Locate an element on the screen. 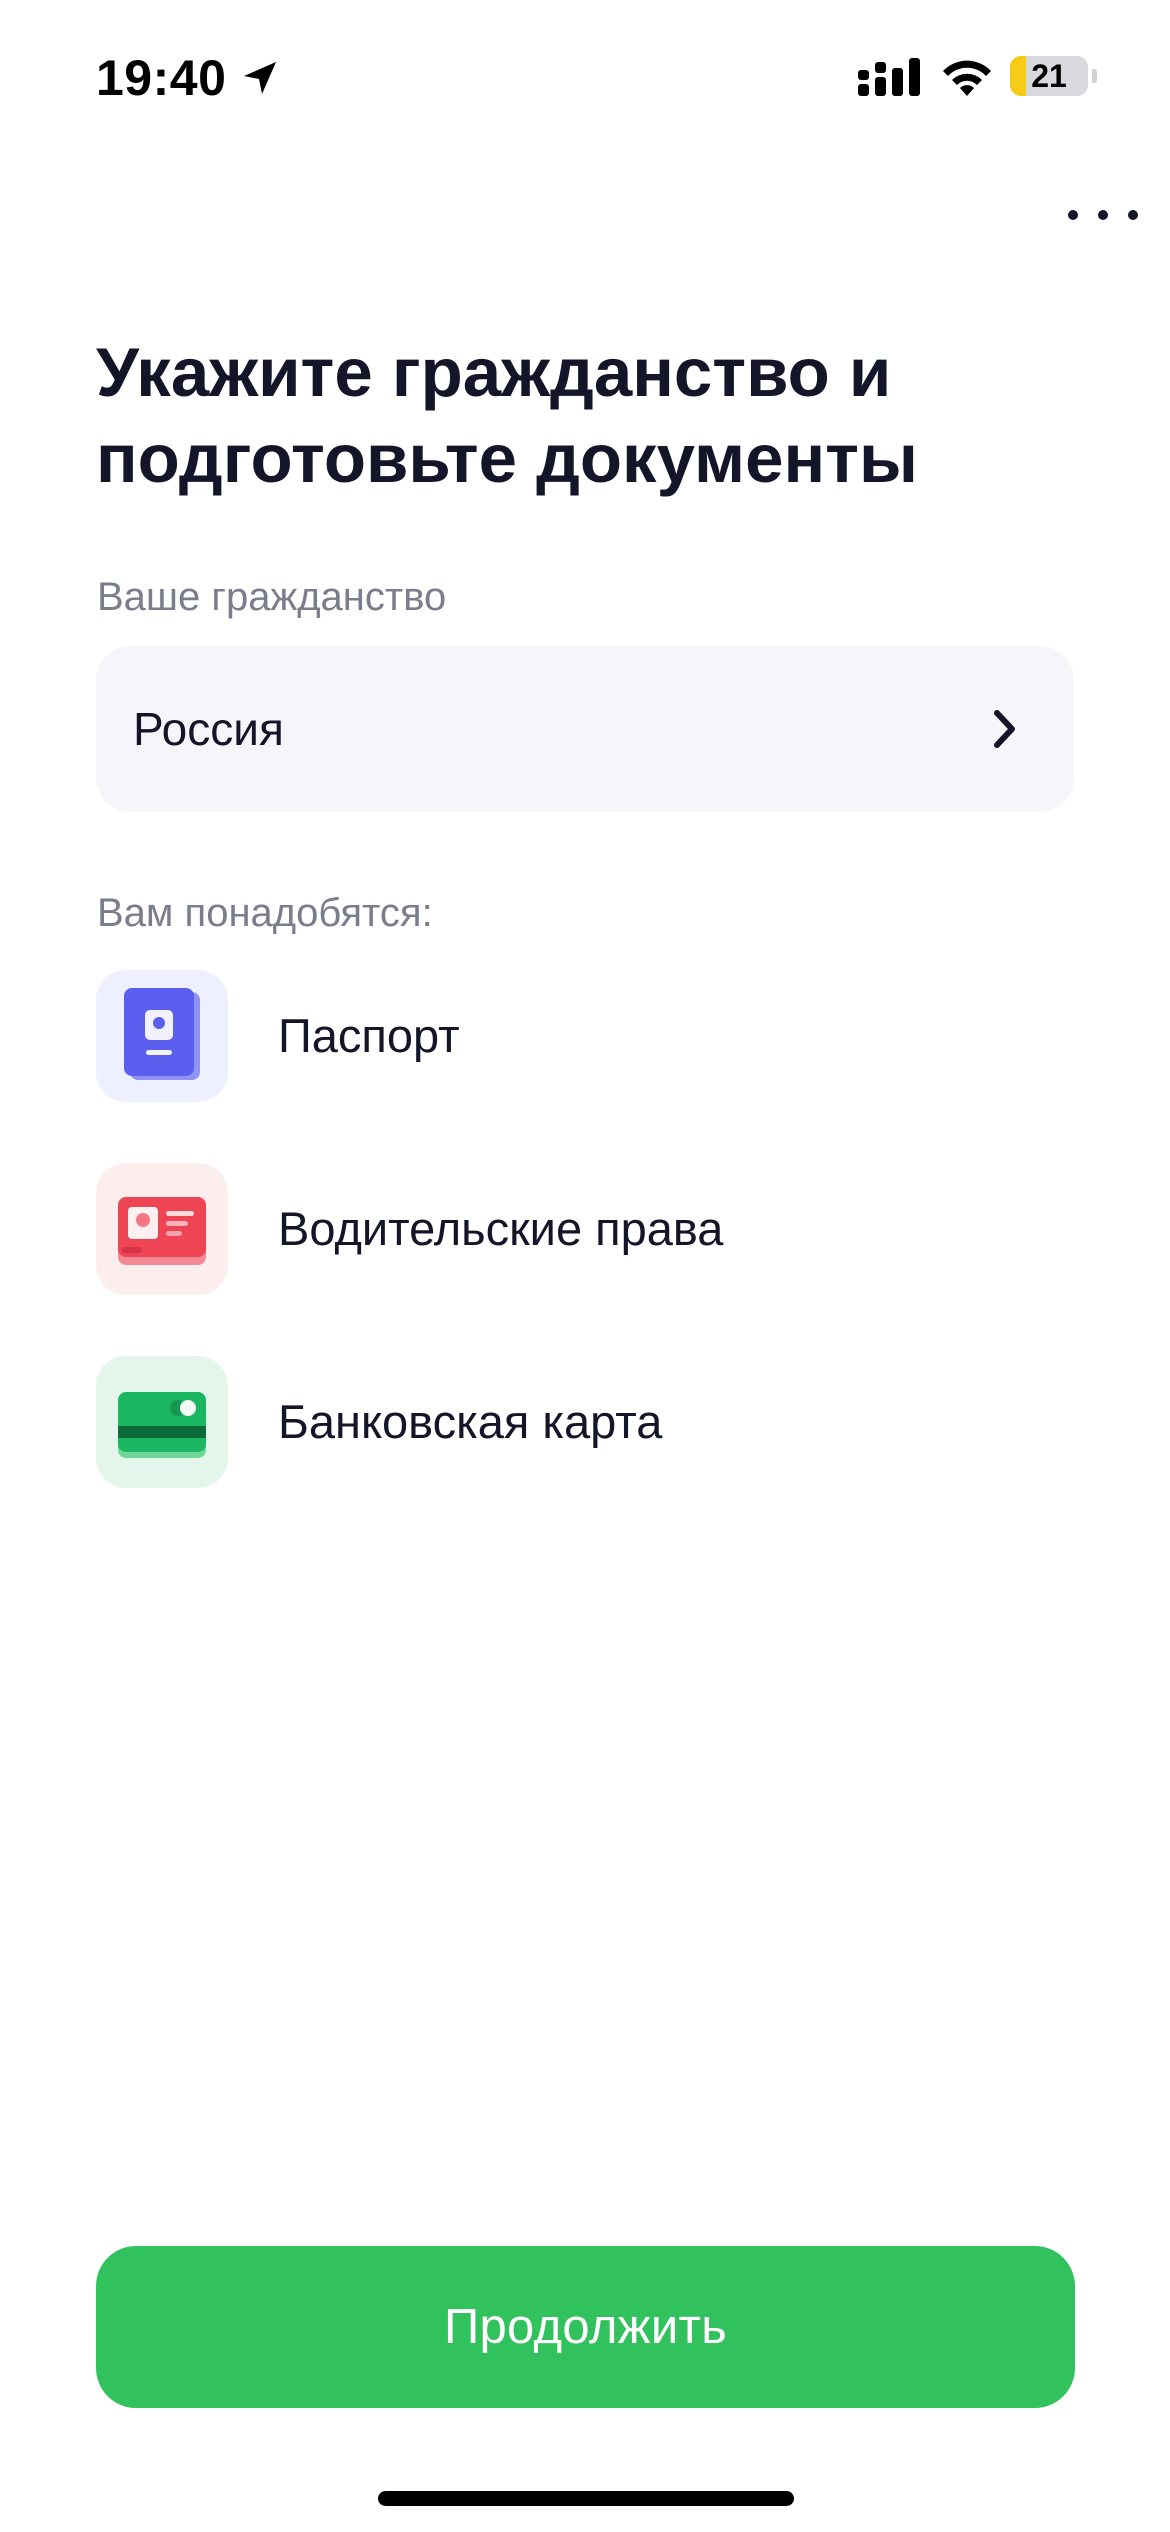 The width and height of the screenshot is (1170, 2532). passport-icon is located at coordinates (162, 1034).